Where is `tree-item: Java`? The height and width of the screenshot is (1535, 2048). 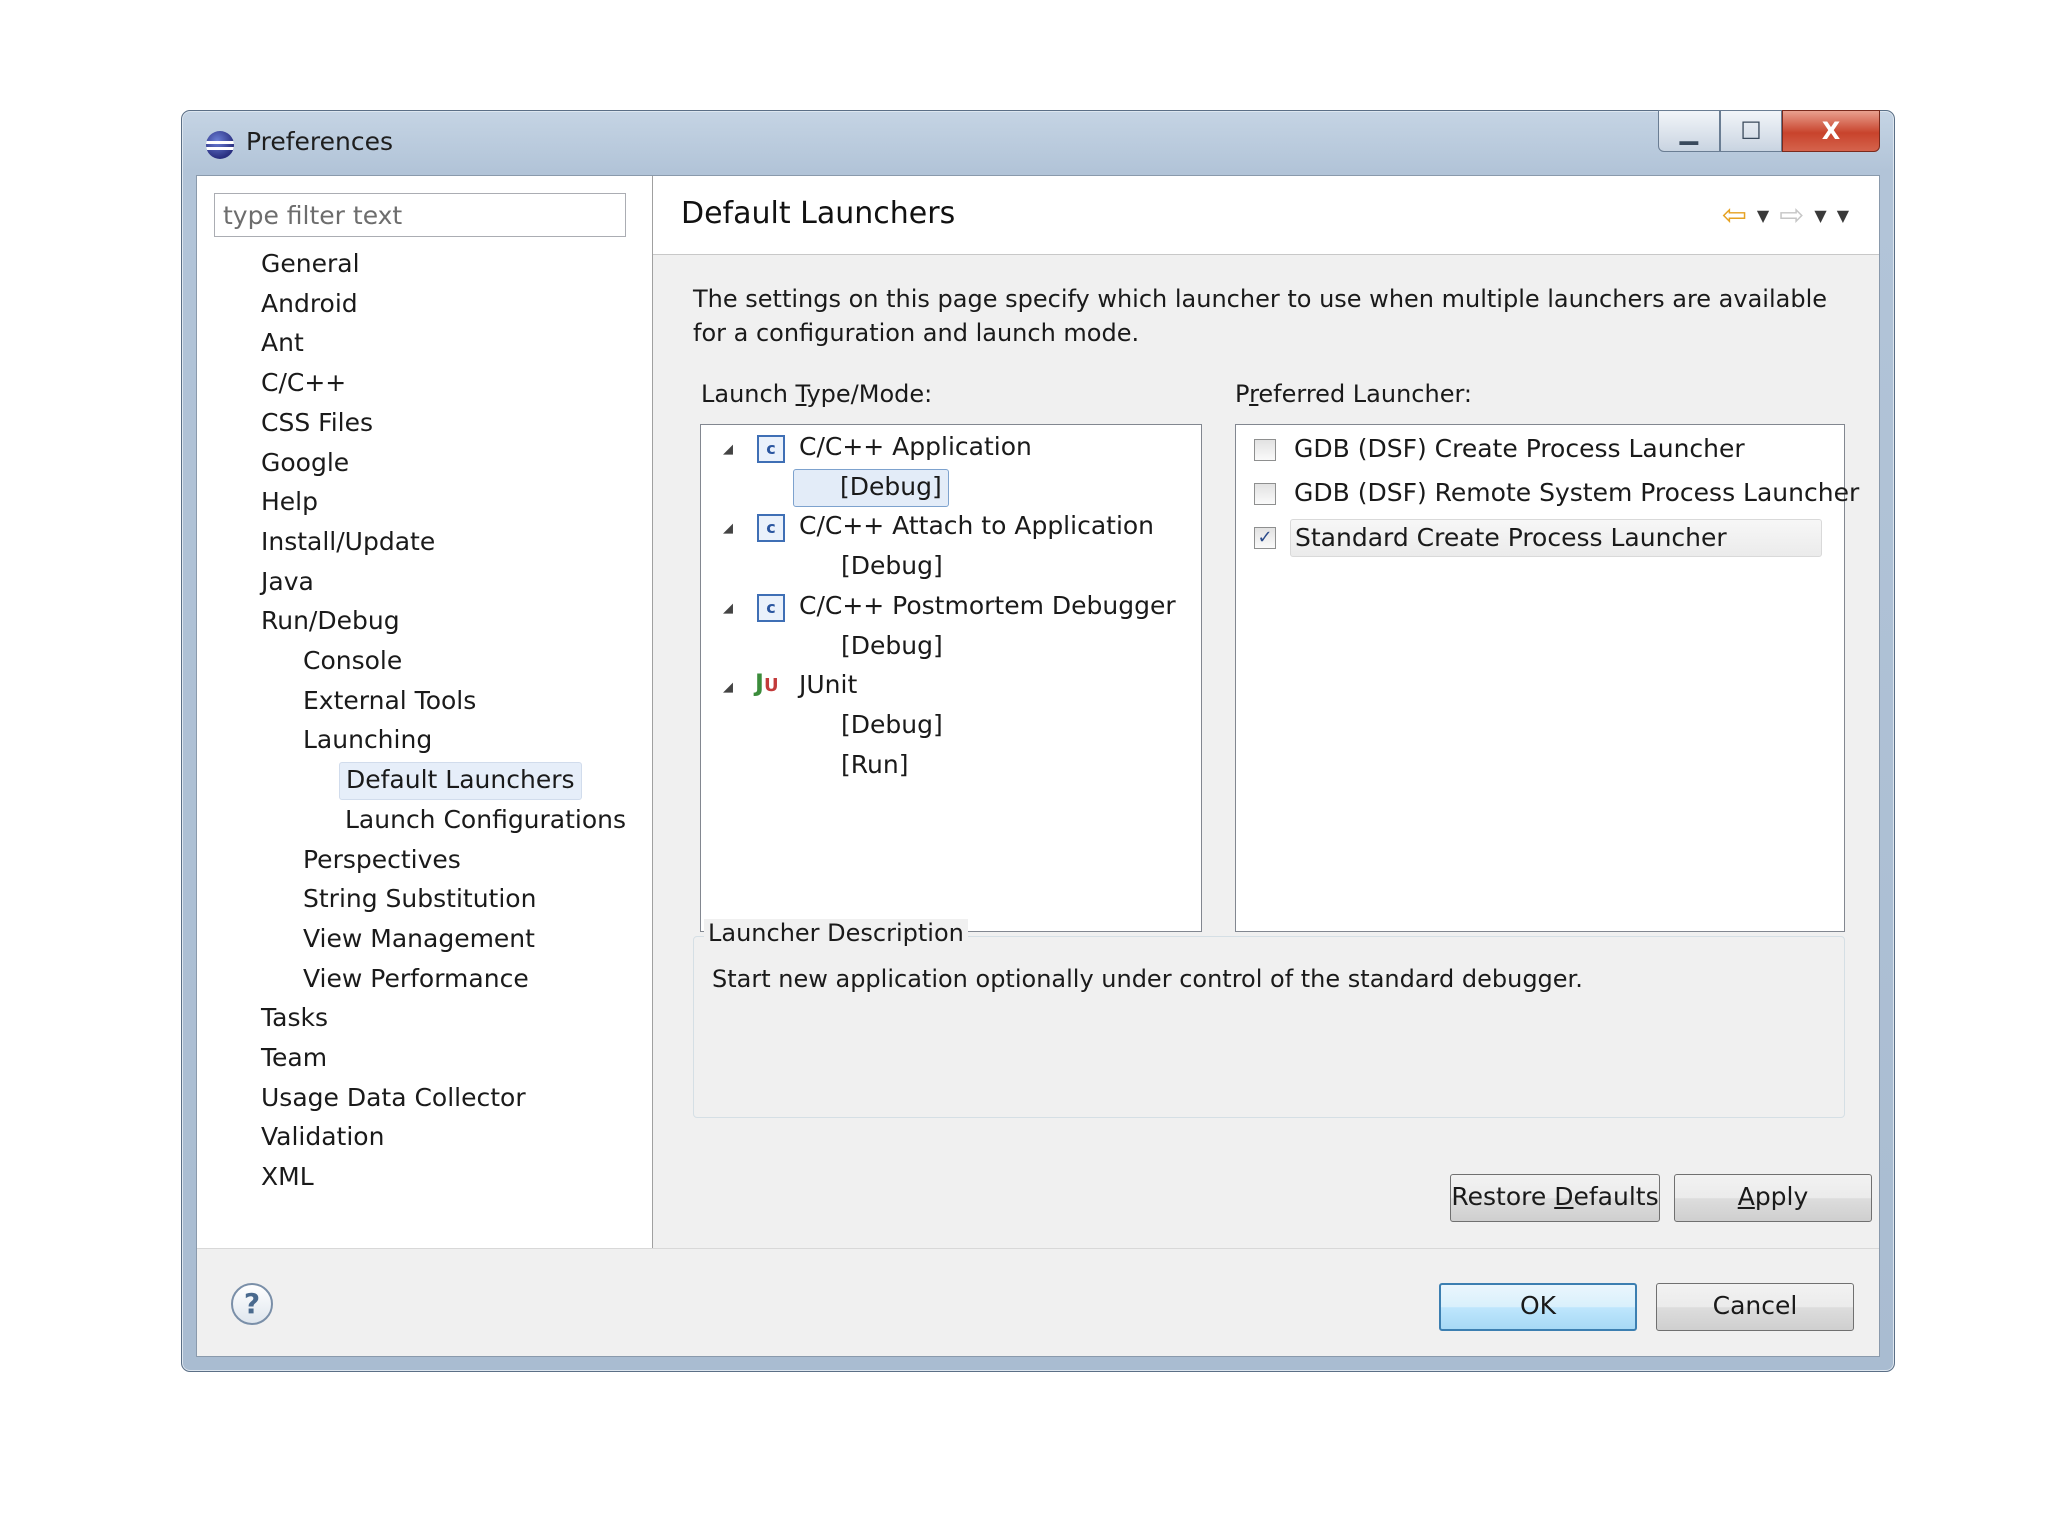
tree-item: Java is located at coordinates (287, 582).